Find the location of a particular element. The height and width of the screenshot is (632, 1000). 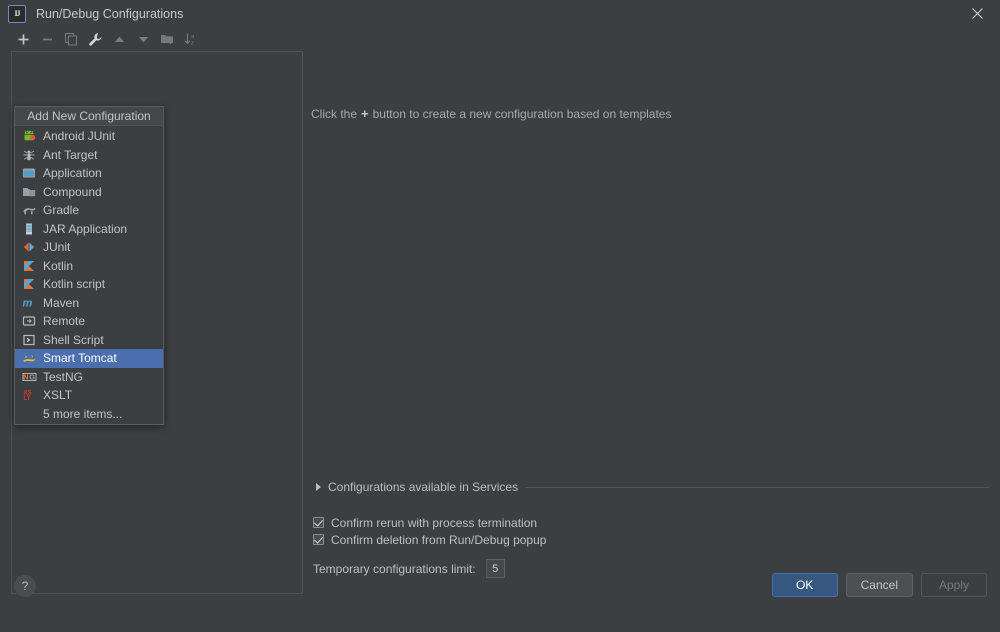

svg-text: N is located at coordinates (25, 376).